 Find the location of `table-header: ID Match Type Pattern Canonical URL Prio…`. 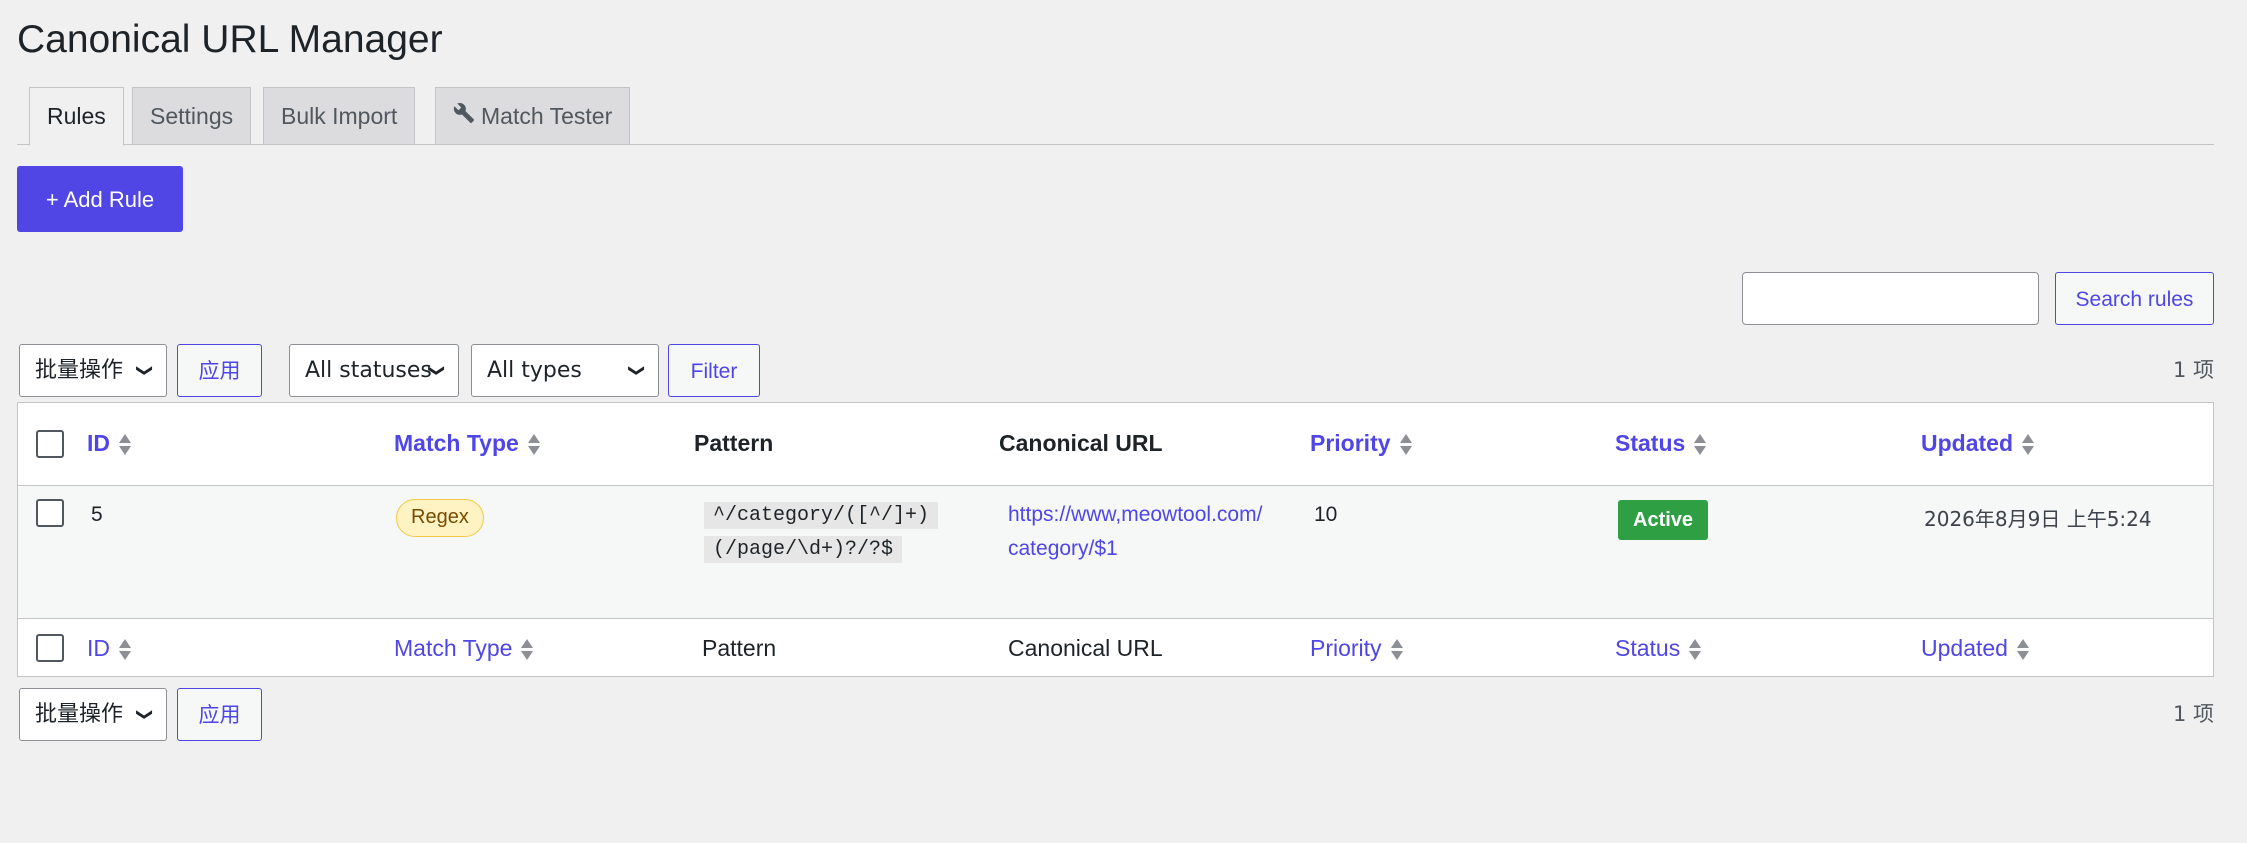

table-header: ID Match Type Pattern Canonical URL Prio… is located at coordinates (1115, 444).